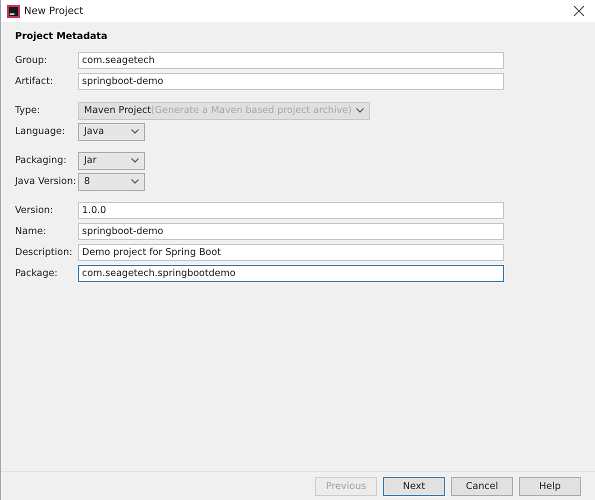 The width and height of the screenshot is (595, 500). What do you see at coordinates (111, 161) in the screenshot?
I see `dropdown: Jar` at bounding box center [111, 161].